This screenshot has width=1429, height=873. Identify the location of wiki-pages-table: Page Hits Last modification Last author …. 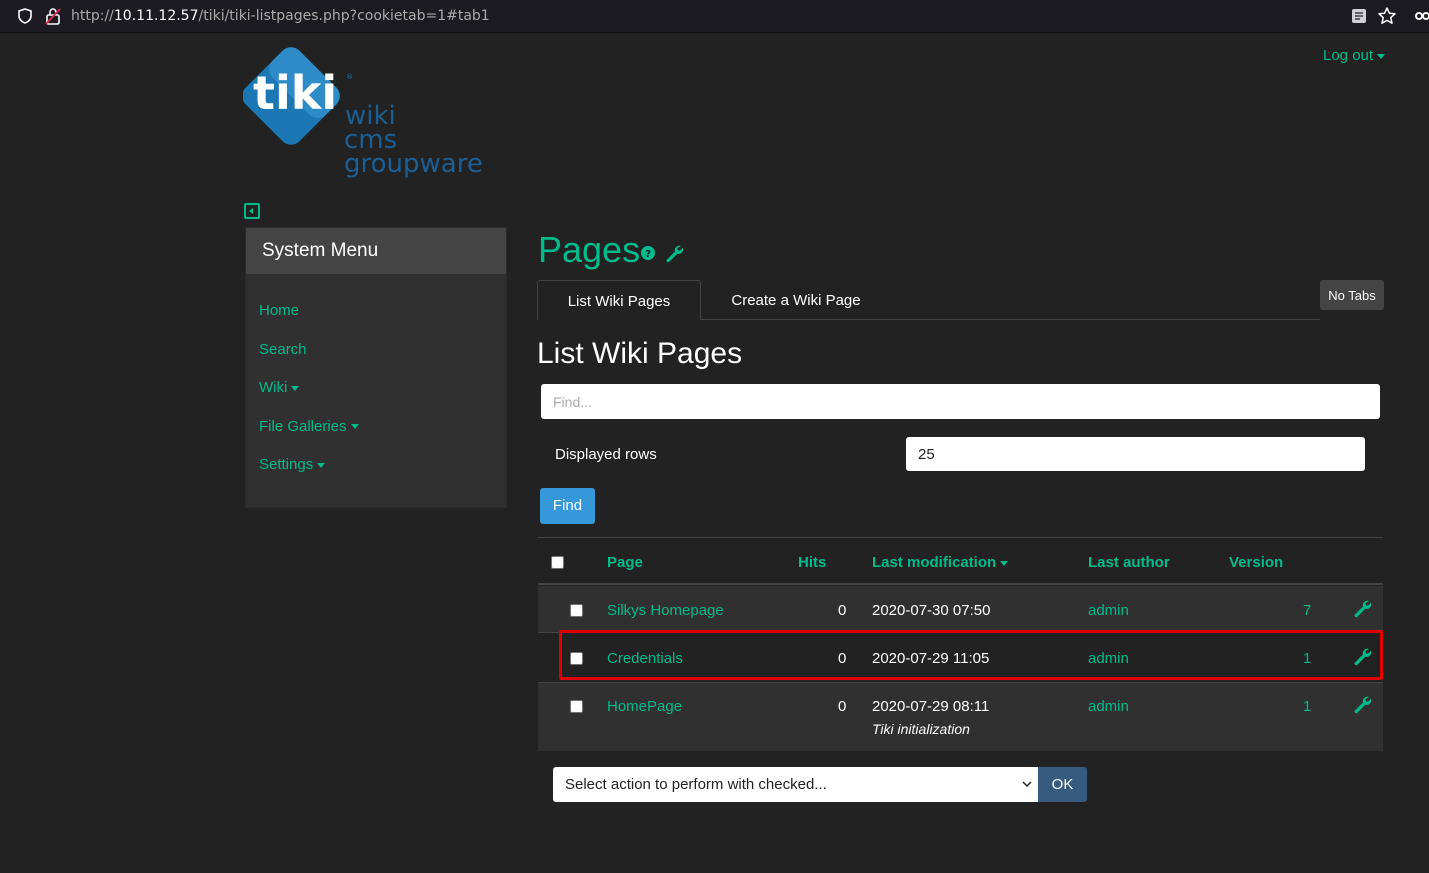
(960, 644).